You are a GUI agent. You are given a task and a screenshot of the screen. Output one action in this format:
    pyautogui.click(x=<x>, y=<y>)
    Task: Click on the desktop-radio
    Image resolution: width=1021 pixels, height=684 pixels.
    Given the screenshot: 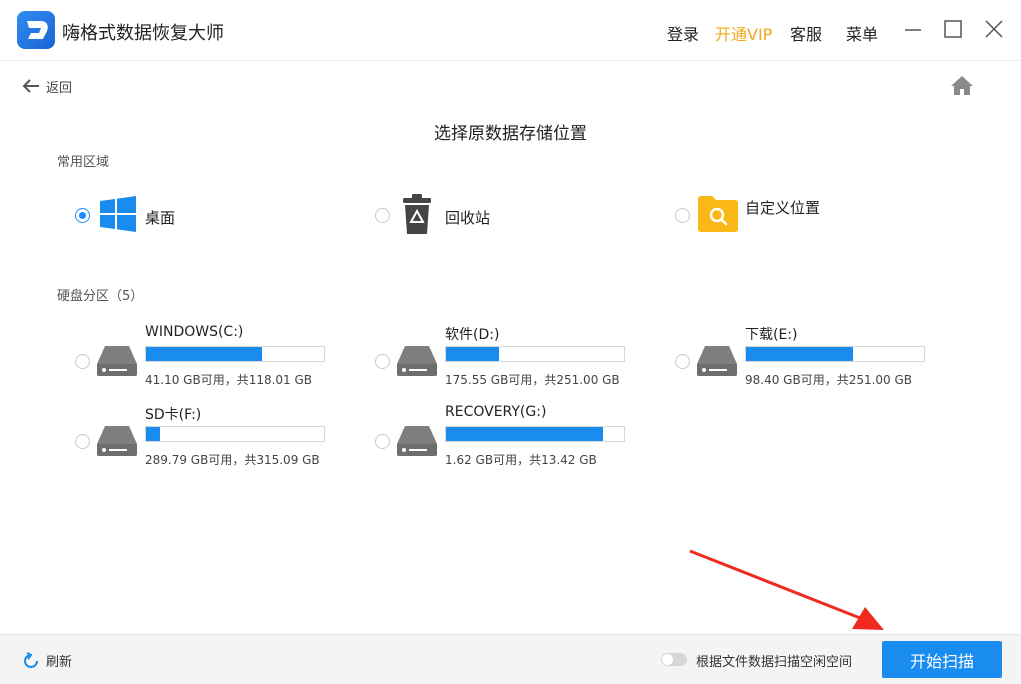 What is the action you would take?
    pyautogui.click(x=82, y=215)
    